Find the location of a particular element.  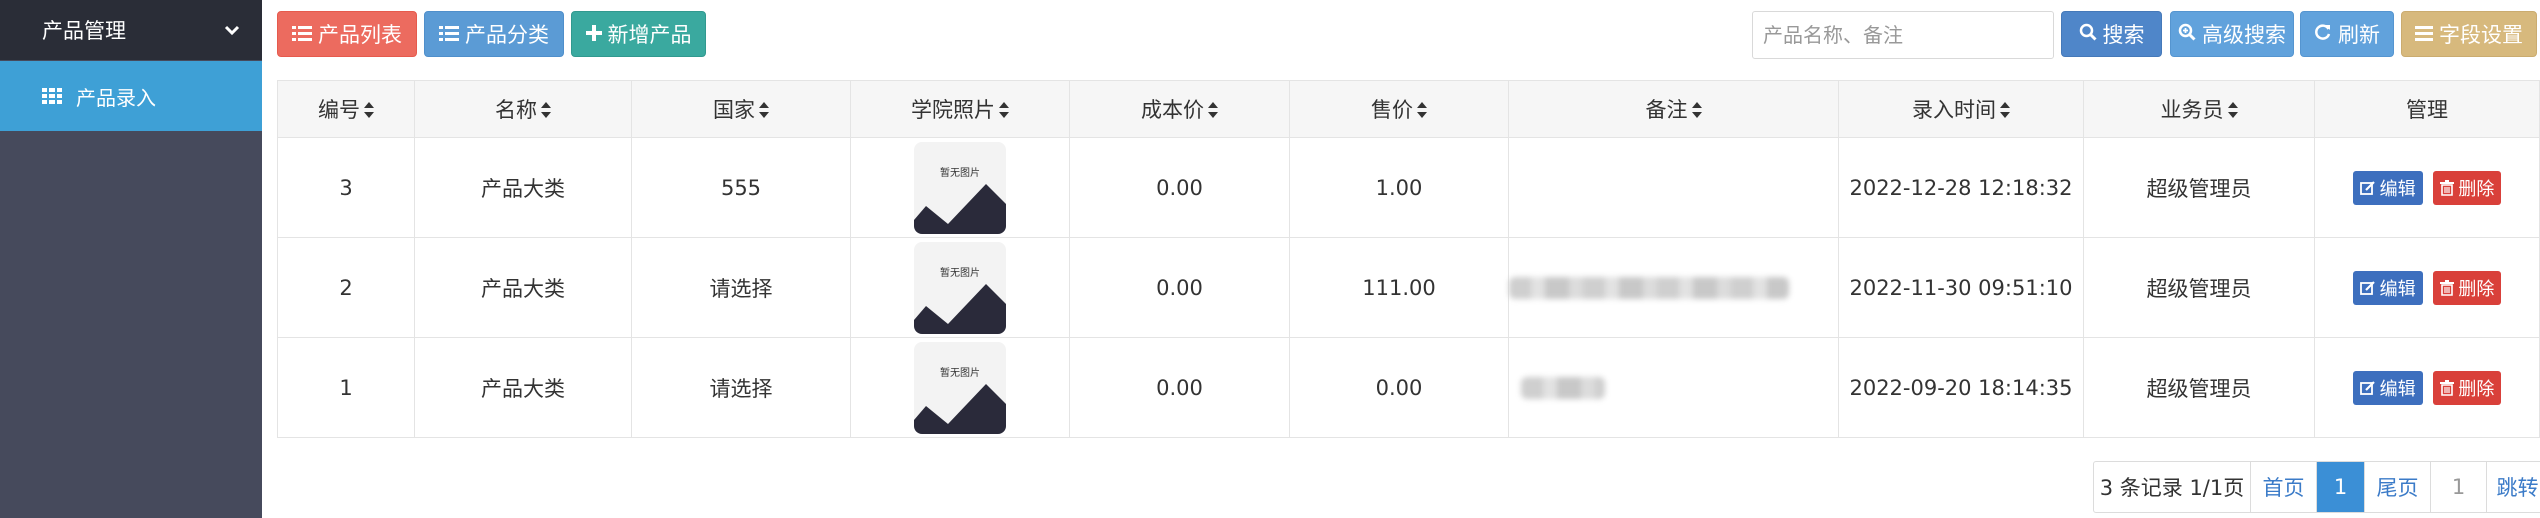

add-product-button: 新增产品 is located at coordinates (638, 34).